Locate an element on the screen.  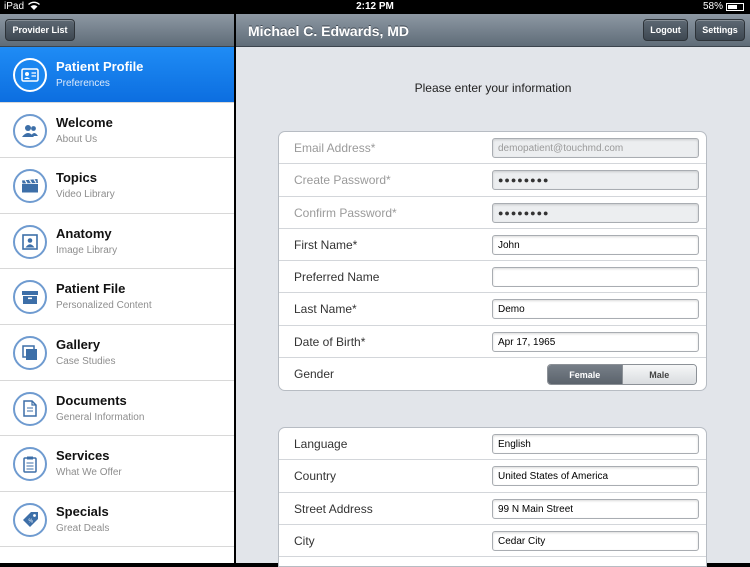
id-card-icon is located at coordinates (30, 75).